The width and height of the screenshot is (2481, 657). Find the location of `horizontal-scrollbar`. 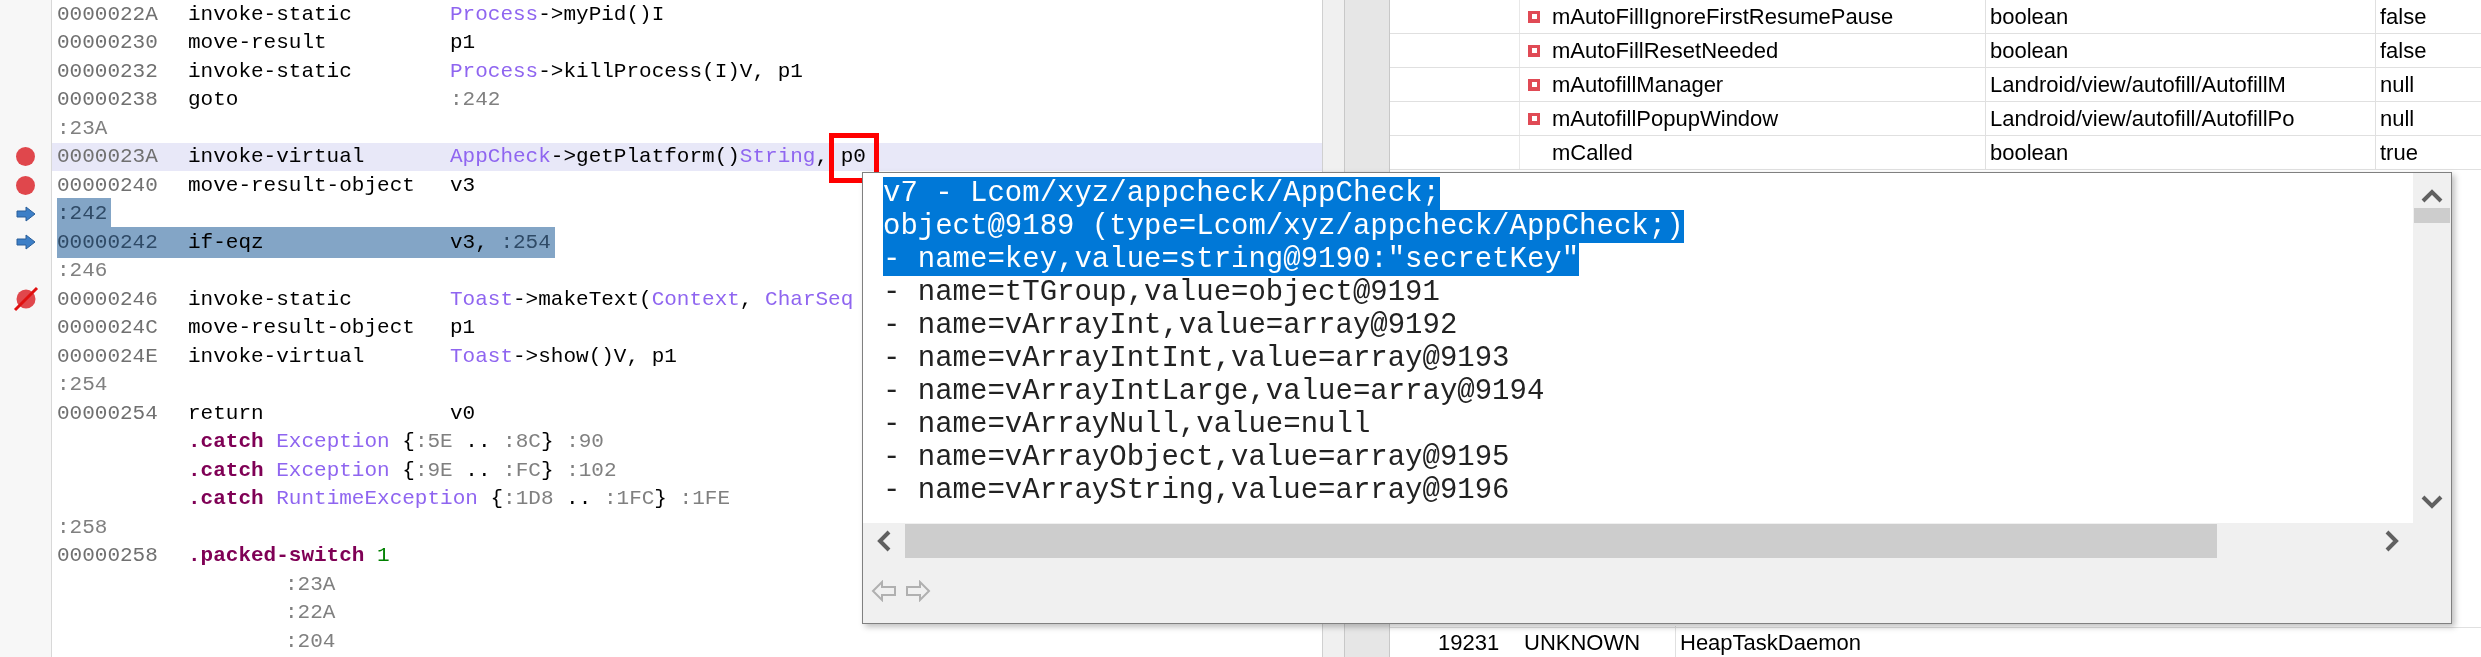

horizontal-scrollbar is located at coordinates (1657, 541).